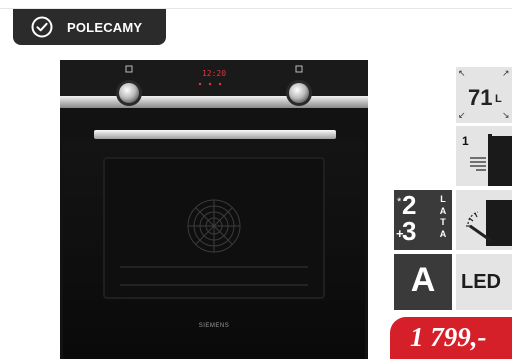 This screenshot has width=512, height=359. I want to click on capacity-value: 71, so click(480, 97).